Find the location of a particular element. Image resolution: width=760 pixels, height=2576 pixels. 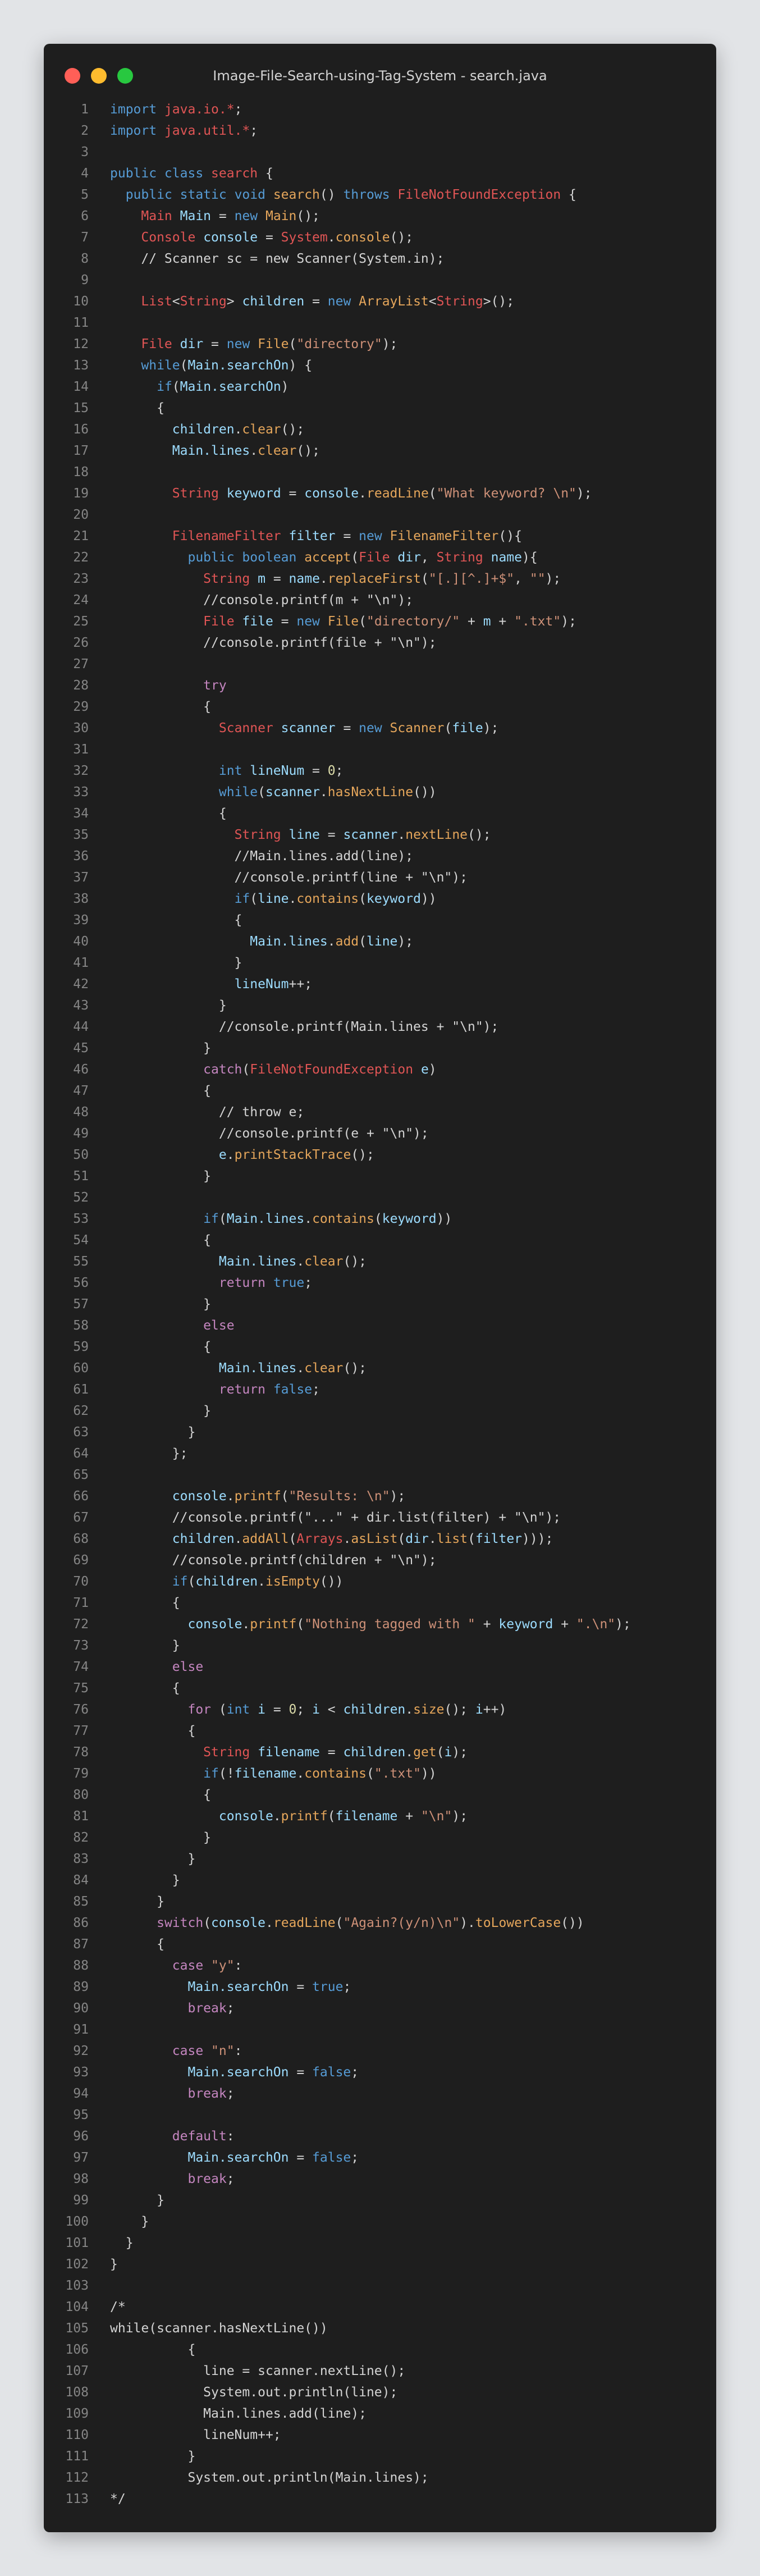

code-line: 6 Main Main = new Main(); is located at coordinates (380, 216).